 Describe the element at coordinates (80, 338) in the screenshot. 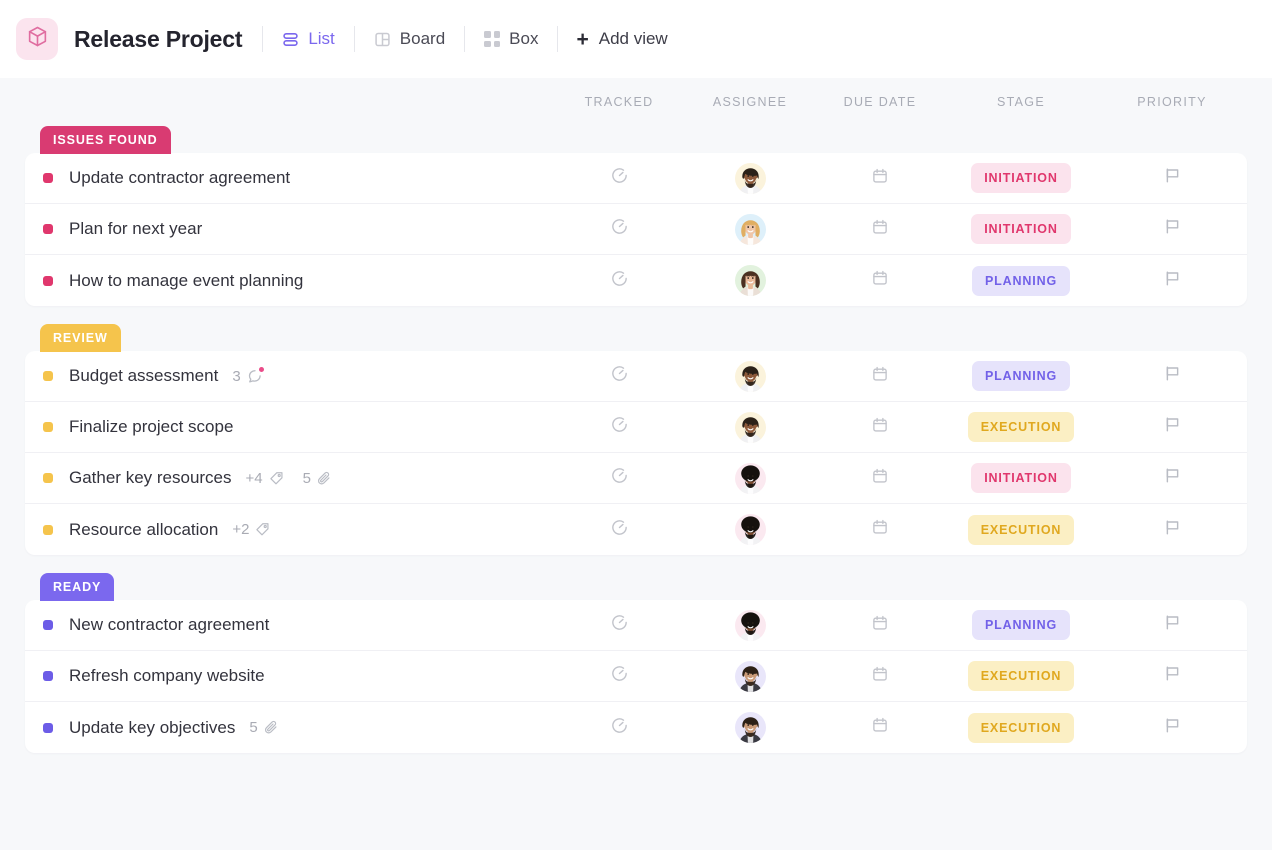

I see `group-status-badge: REVIEW` at that location.